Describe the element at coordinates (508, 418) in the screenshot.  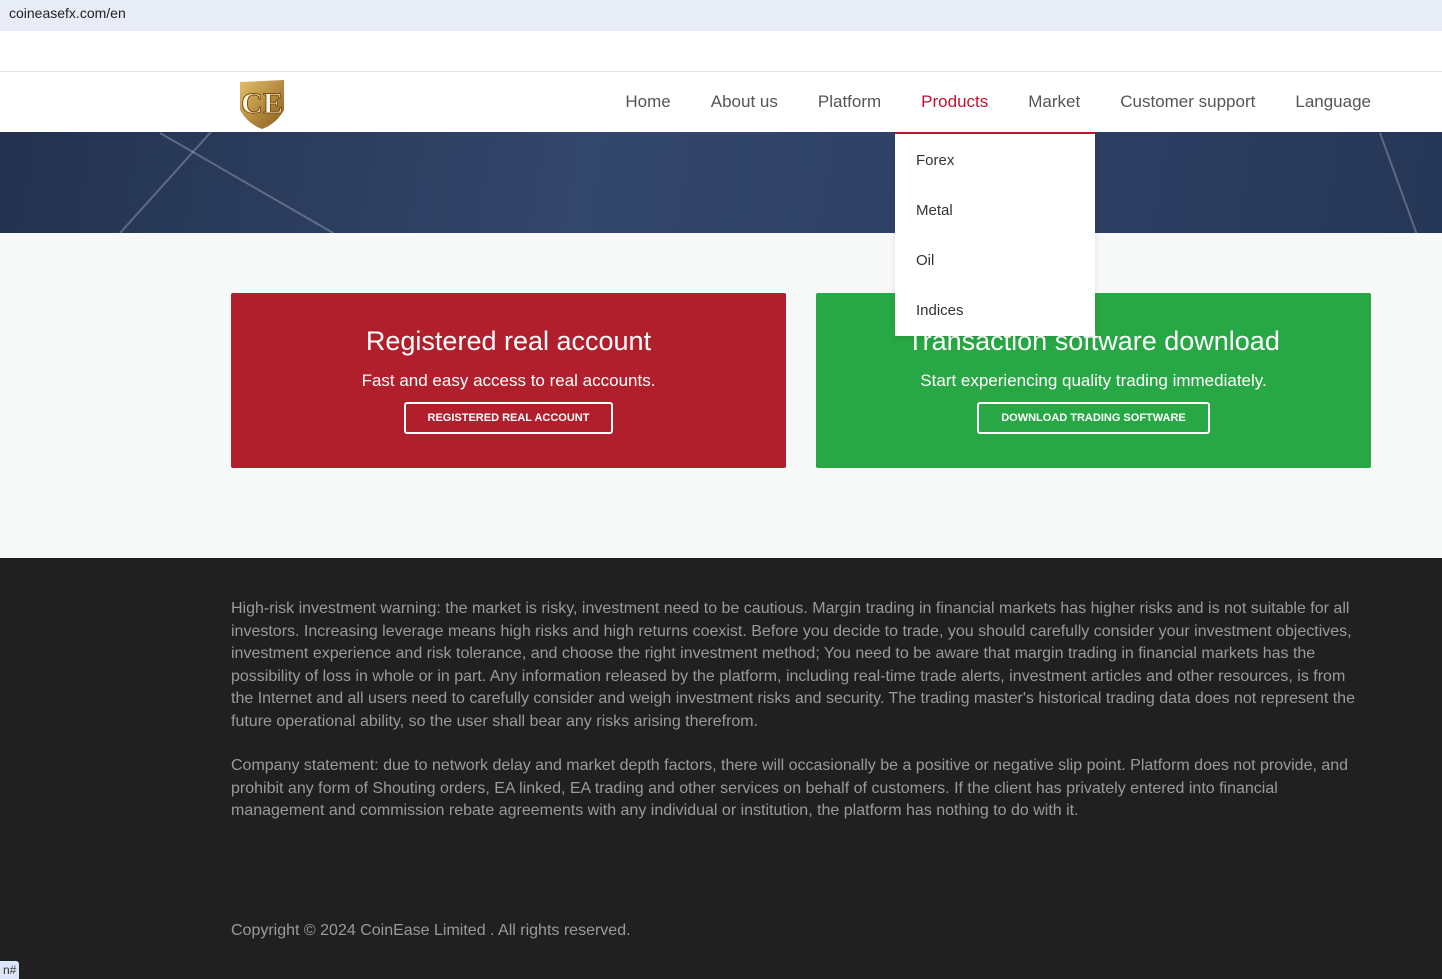
I see `register-real-account-button: REGISTERED REAL ACCOUNT` at that location.